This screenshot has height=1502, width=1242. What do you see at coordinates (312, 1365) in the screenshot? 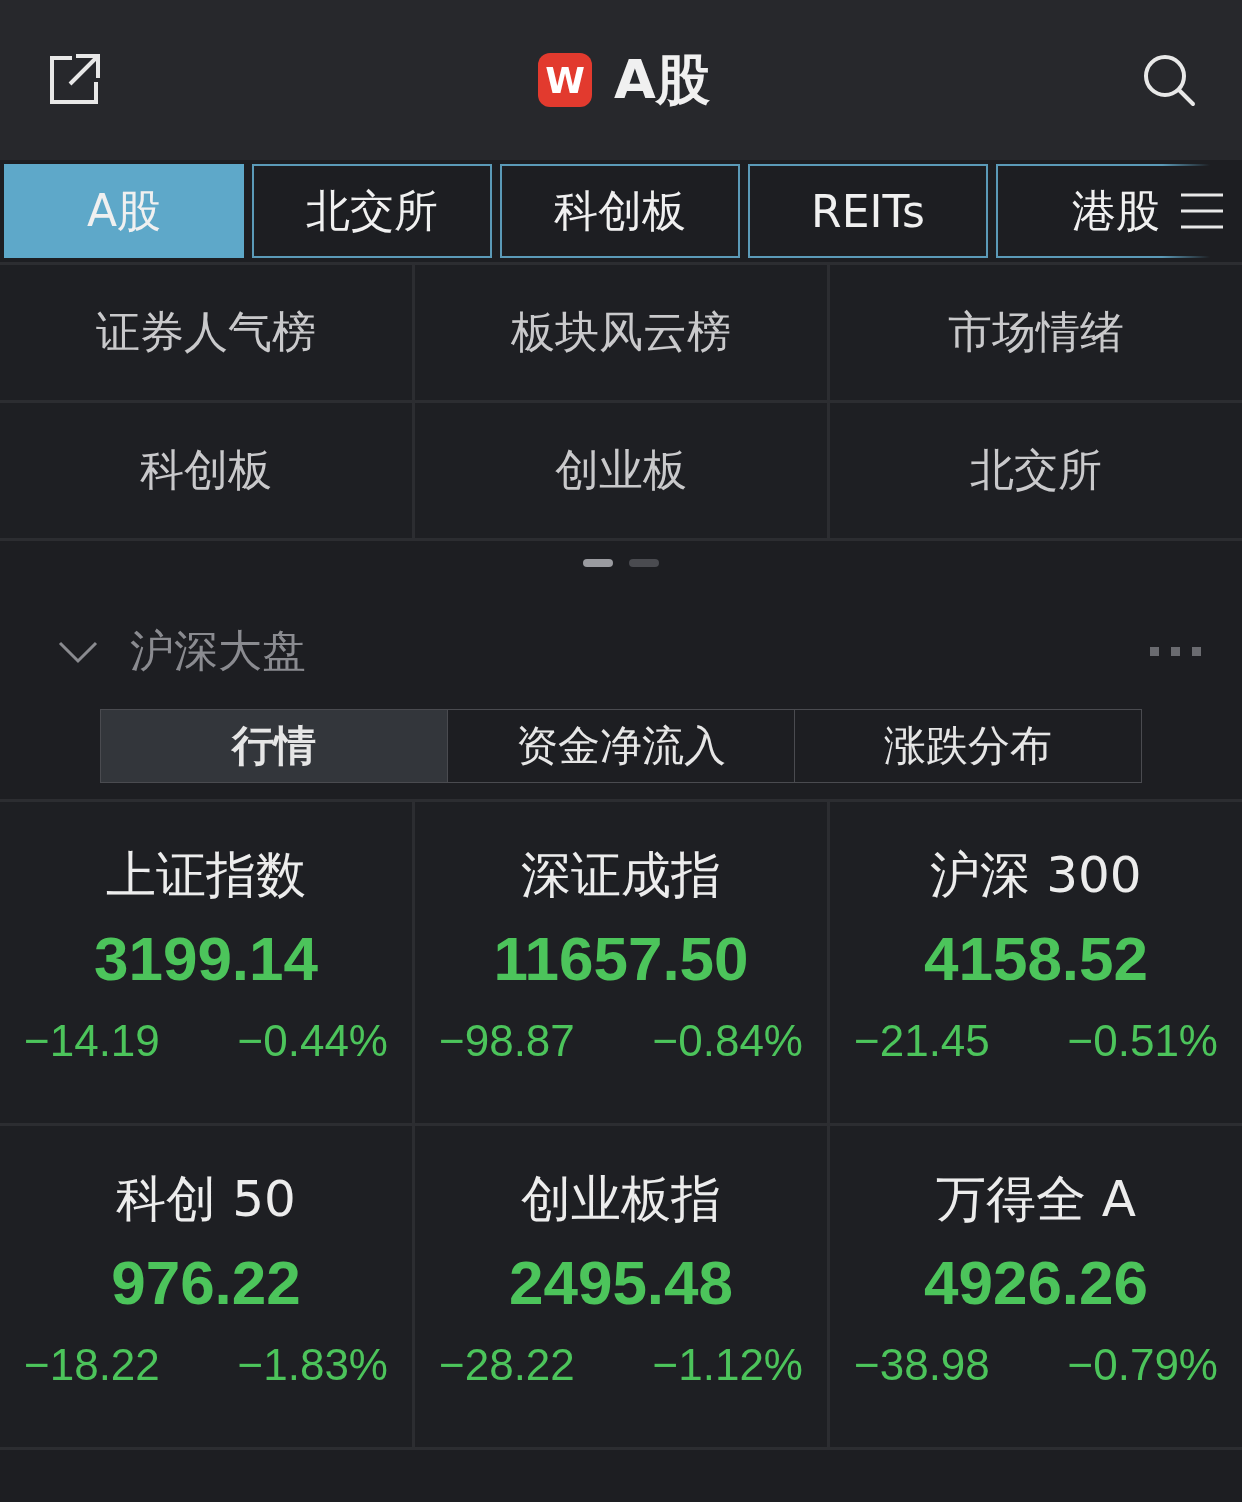
I see `index-percent: −1.83%` at bounding box center [312, 1365].